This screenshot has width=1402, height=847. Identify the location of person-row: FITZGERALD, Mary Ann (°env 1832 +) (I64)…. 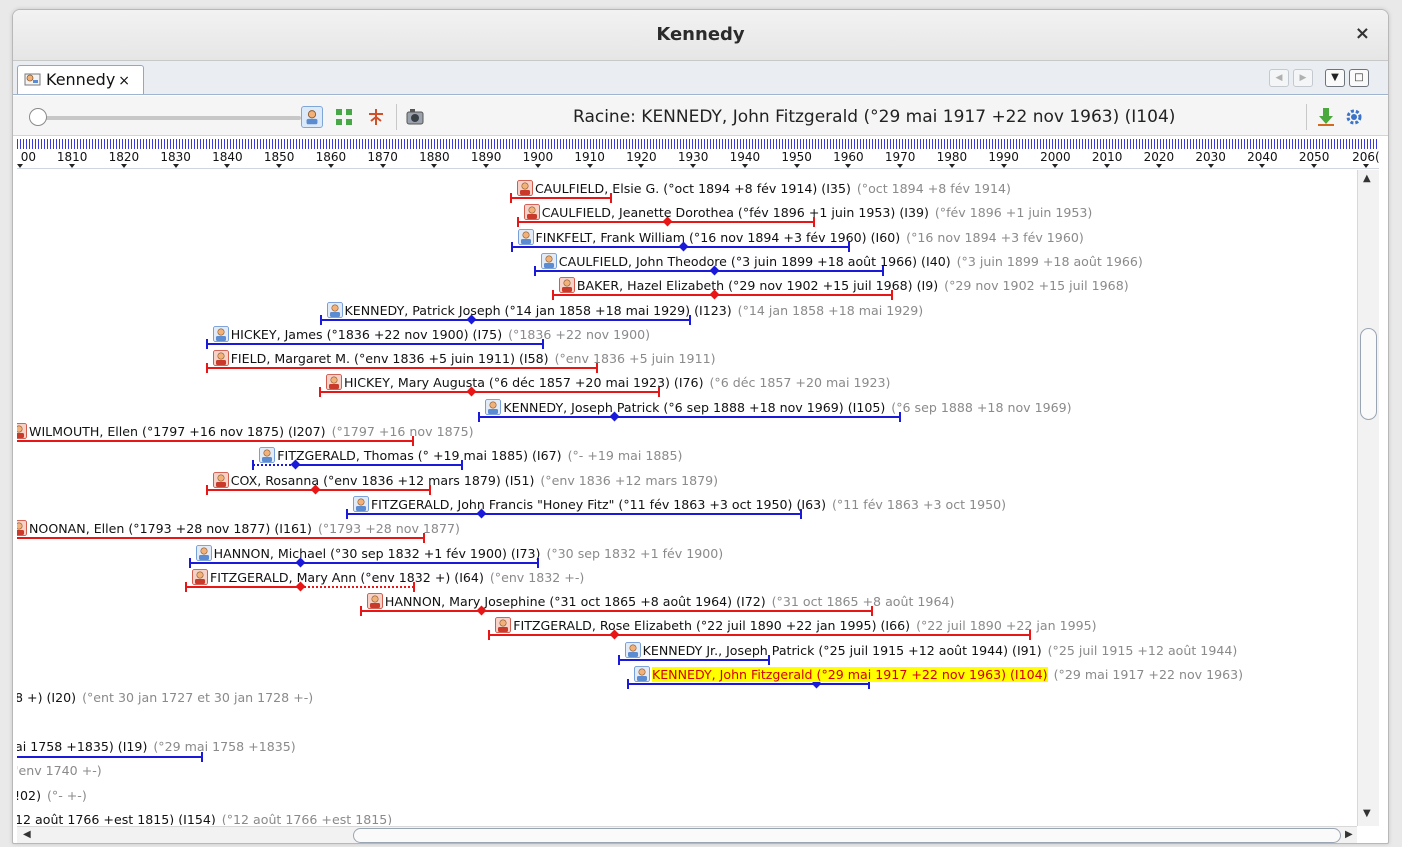
(687, 580).